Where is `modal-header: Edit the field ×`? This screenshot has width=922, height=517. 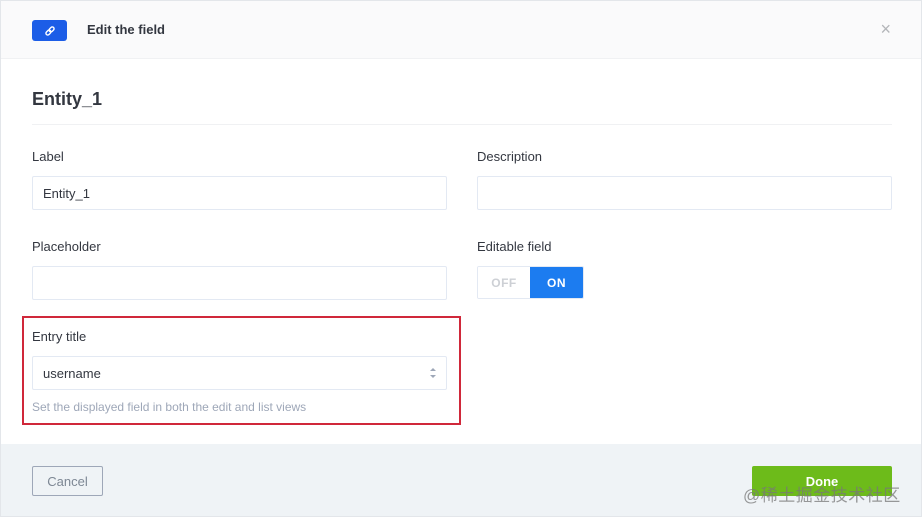
modal-header: Edit the field × is located at coordinates (461, 30).